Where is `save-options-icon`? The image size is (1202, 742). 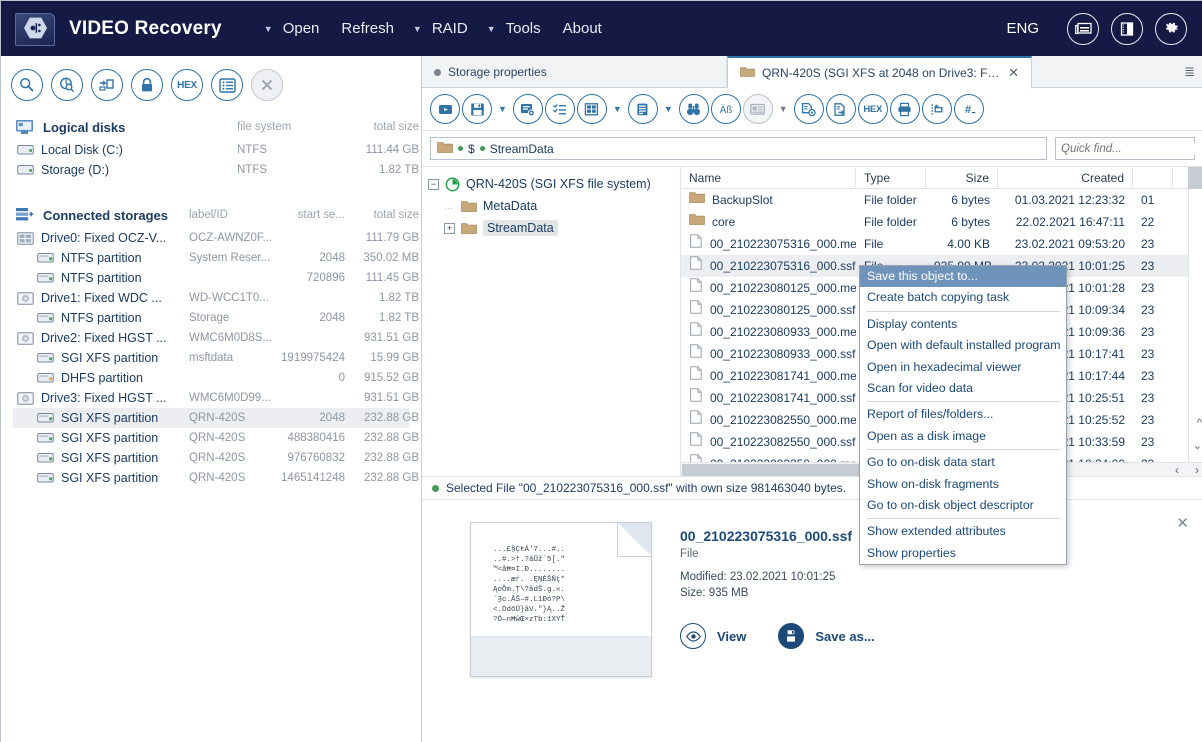 save-options-icon is located at coordinates (527, 109).